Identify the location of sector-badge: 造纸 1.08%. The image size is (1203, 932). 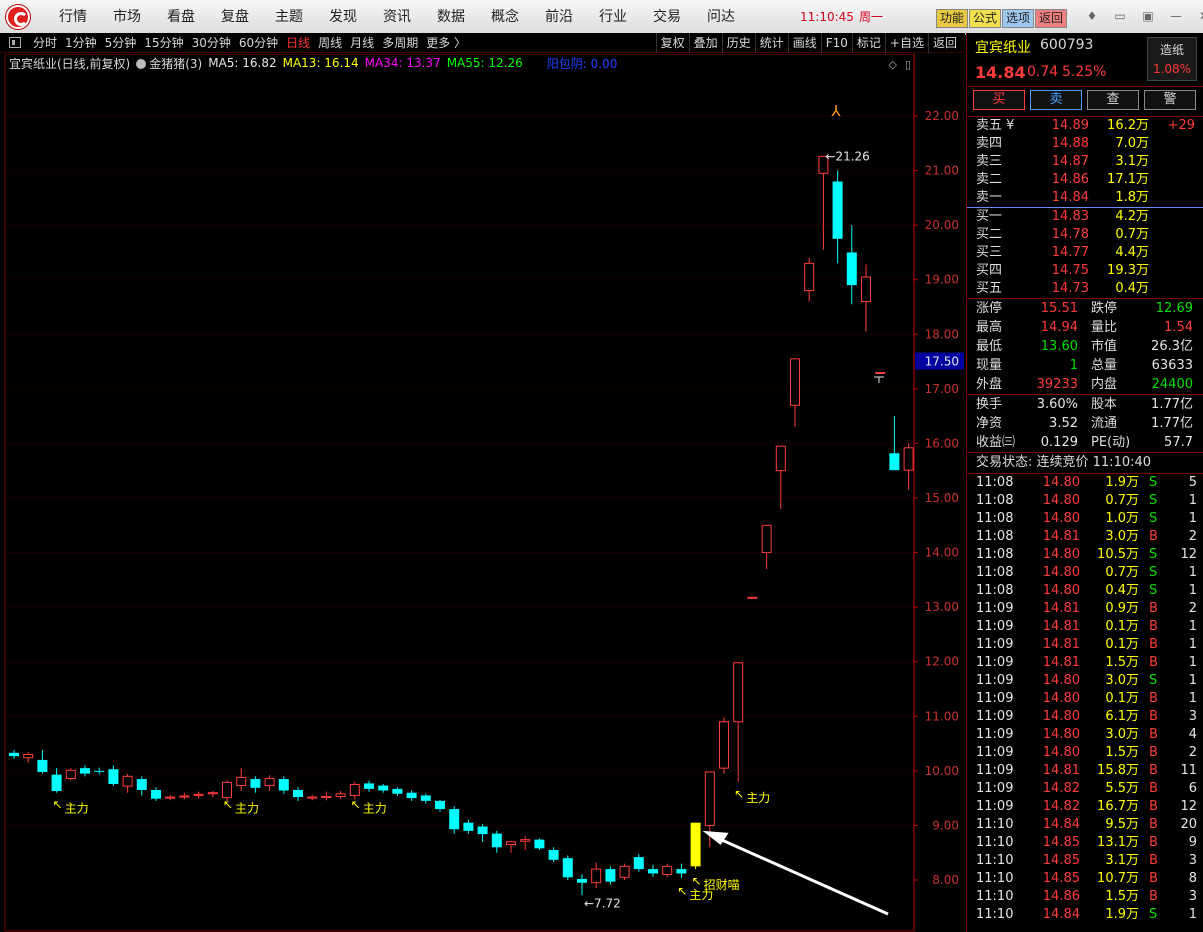
(1172, 59).